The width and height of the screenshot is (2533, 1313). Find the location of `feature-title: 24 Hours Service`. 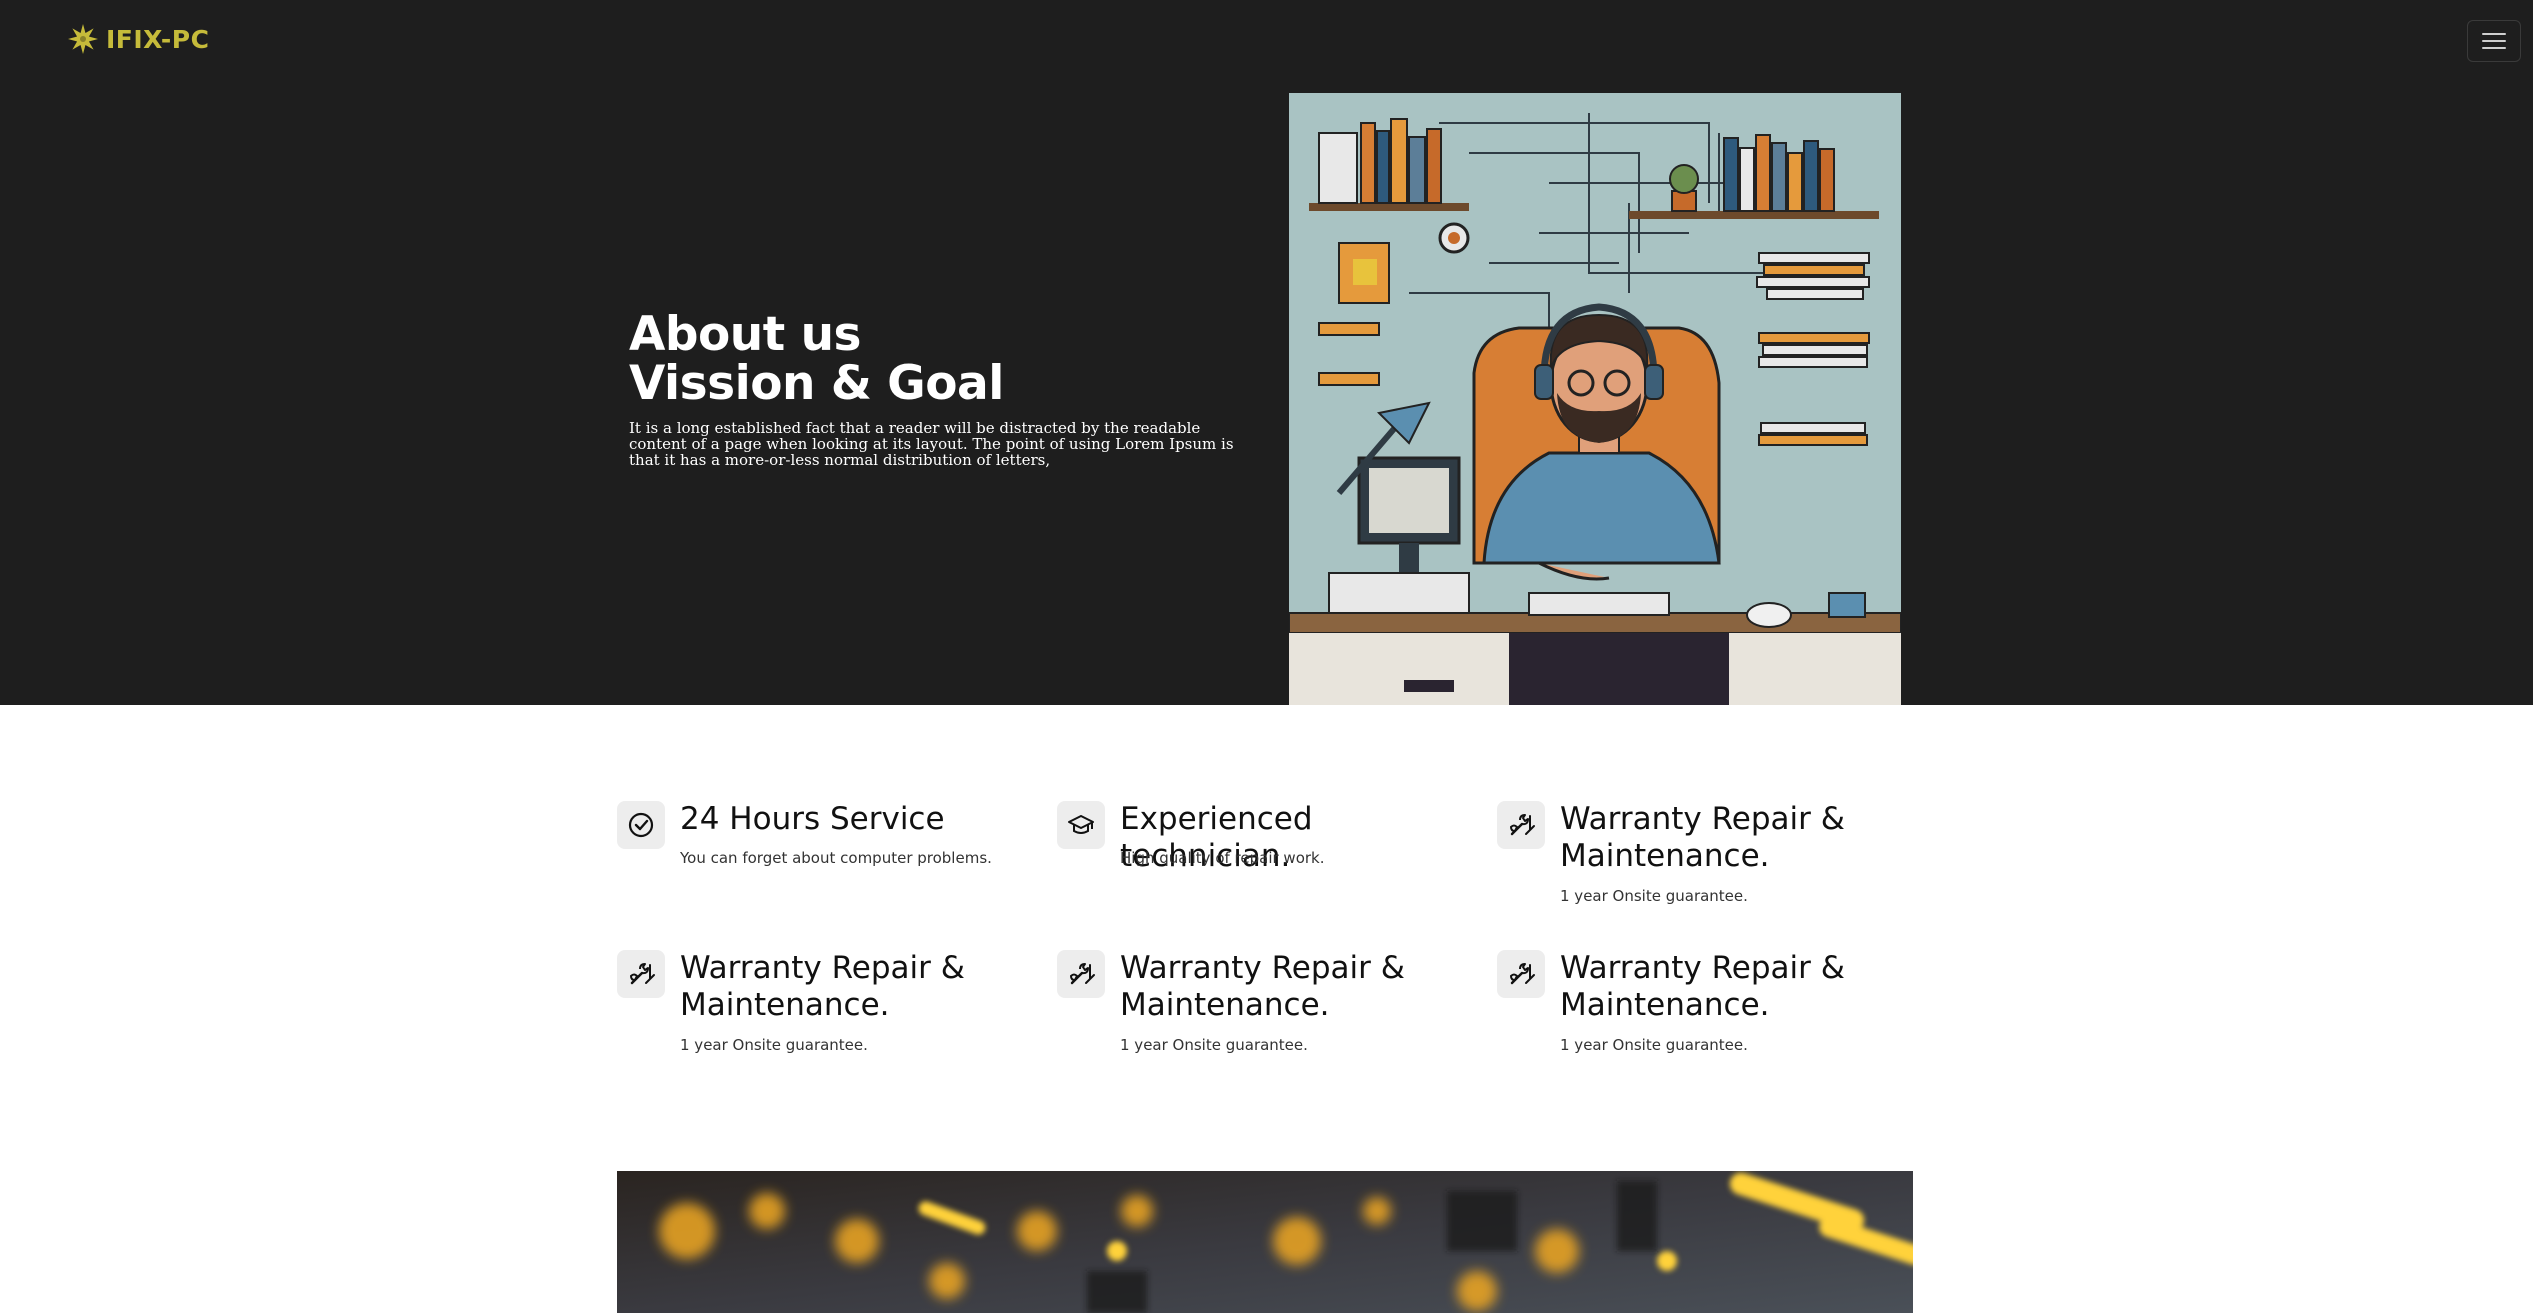

feature-title: 24 Hours Service is located at coordinates (812, 819).